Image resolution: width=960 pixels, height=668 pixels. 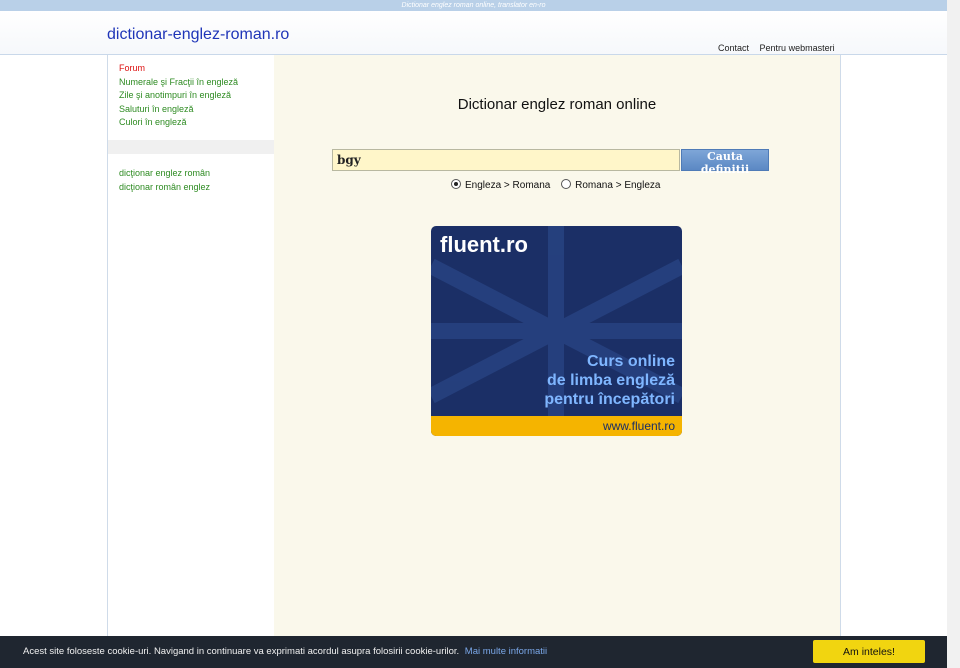 I want to click on ad-slogan-line-2: de limba engleză, so click(x=610, y=380).